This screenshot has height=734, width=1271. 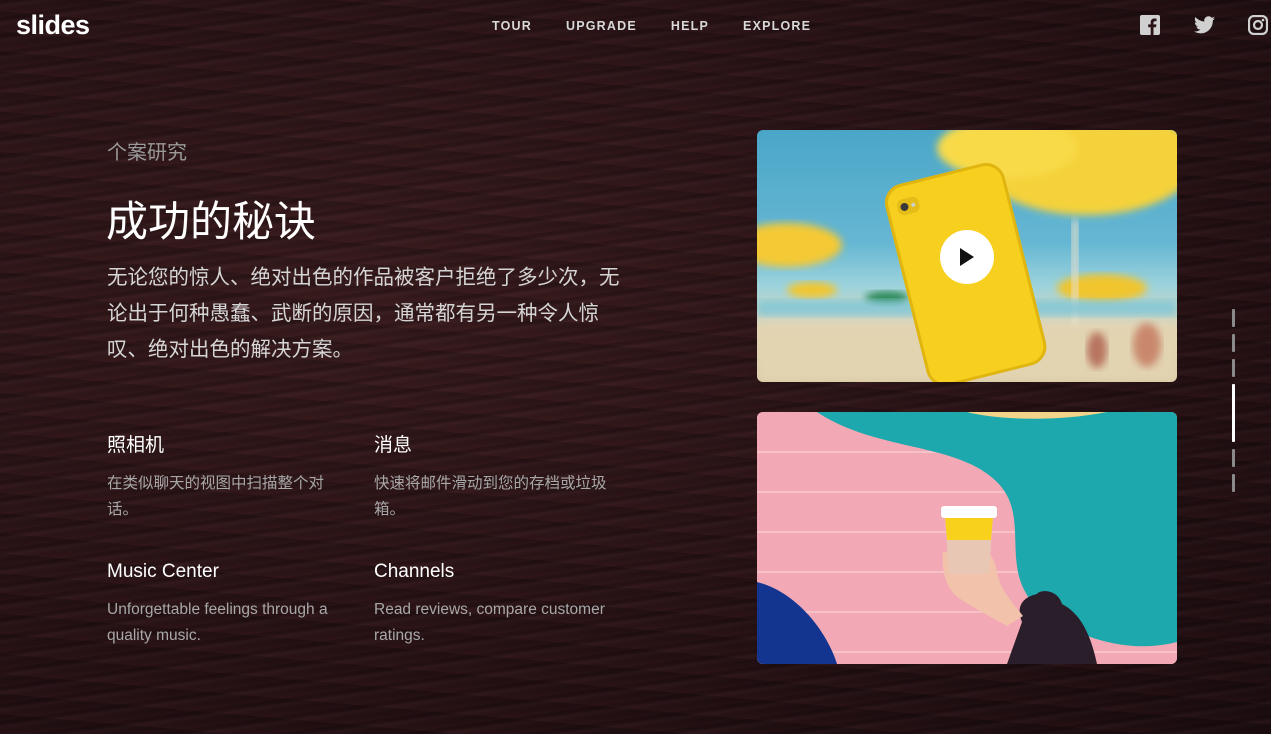 I want to click on page-title: 成功的秘诀, so click(x=211, y=221).